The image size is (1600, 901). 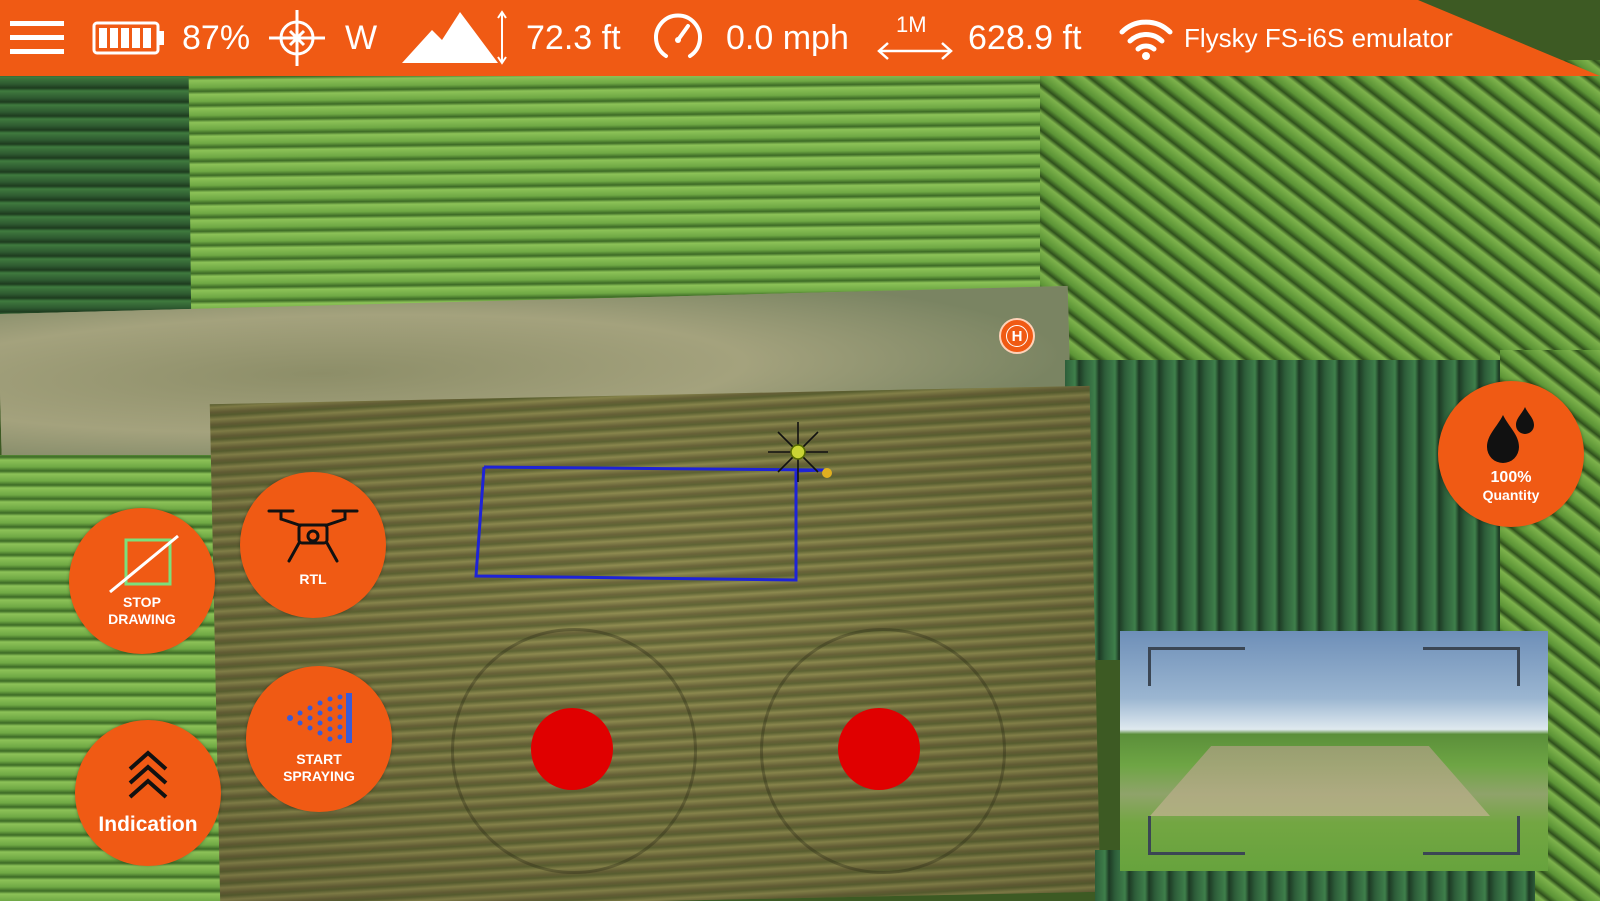 I want to click on altitude-value: 72.3 ft, so click(x=573, y=37).